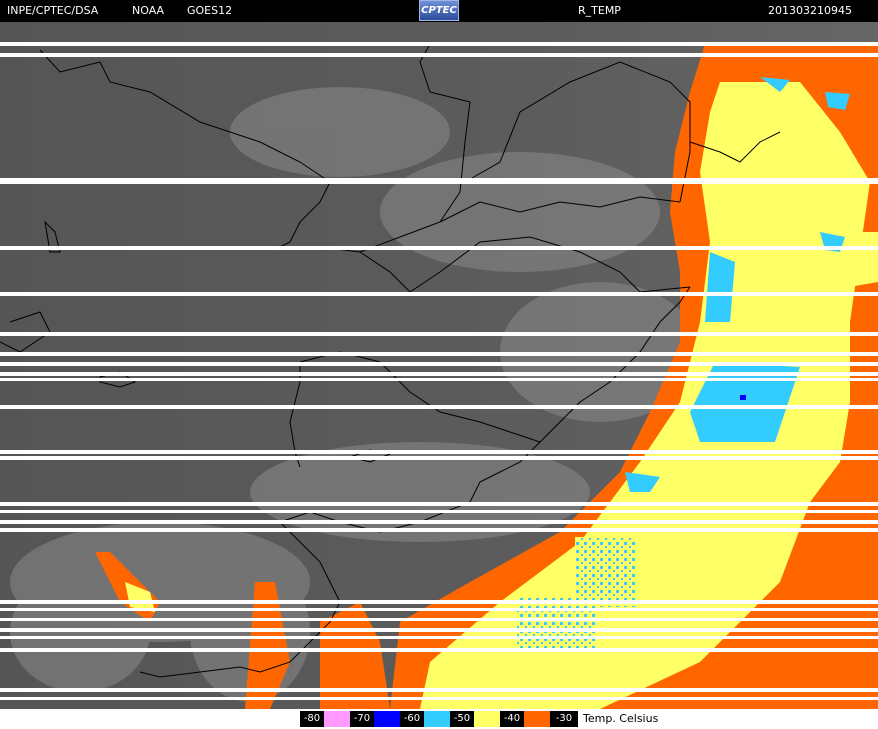 The height and width of the screenshot is (729, 878). Describe the element at coordinates (210, 10) in the screenshot. I see `satellite-label: GOES12` at that location.